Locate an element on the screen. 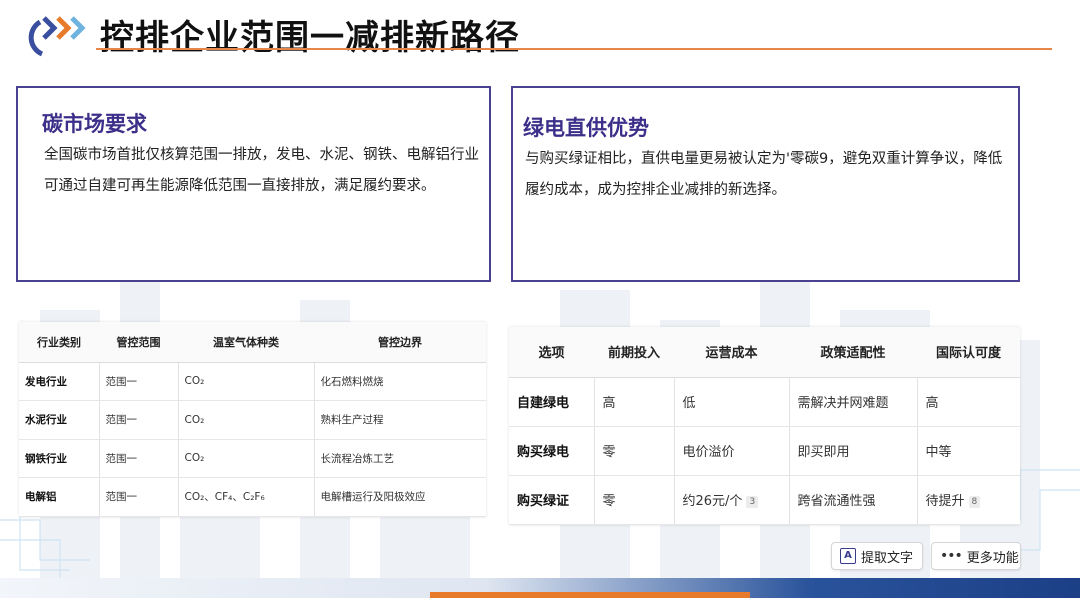 This screenshot has width=1080, height=598. more-functions-button: ••• 更多功能 is located at coordinates (976, 556).